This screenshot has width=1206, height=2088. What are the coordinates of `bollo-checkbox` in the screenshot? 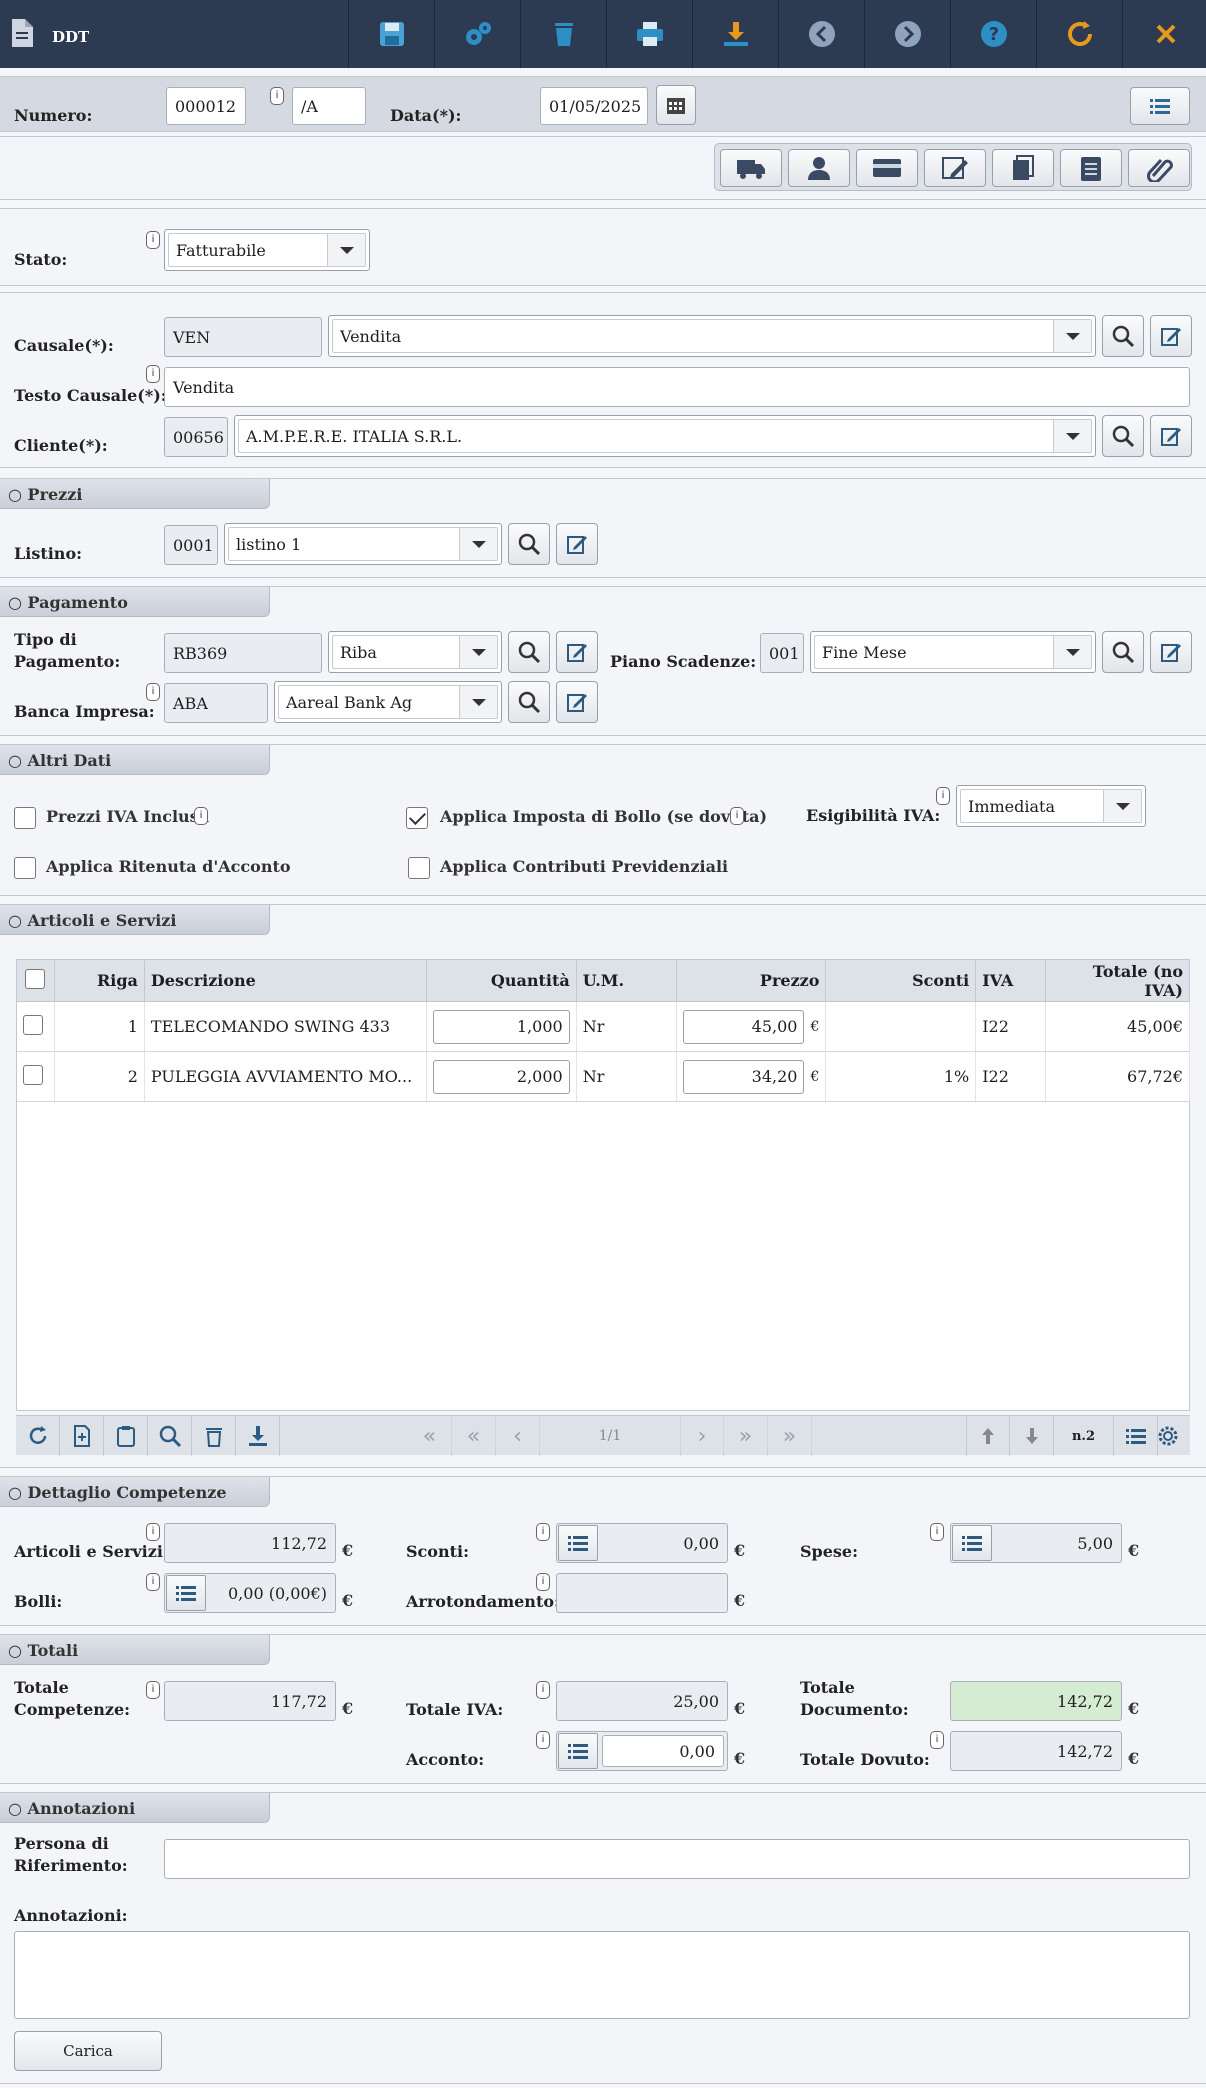 It's located at (417, 818).